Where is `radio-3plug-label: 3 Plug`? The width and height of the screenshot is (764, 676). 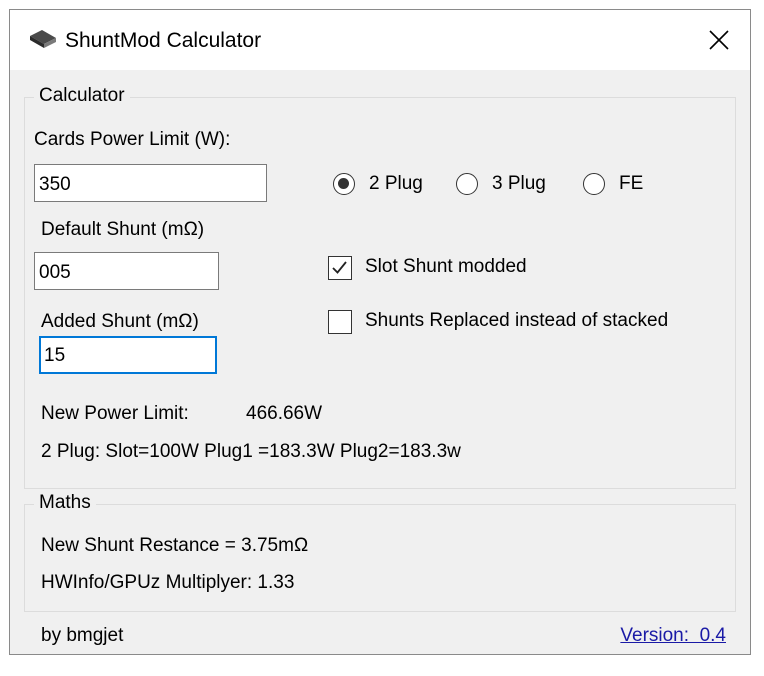 radio-3plug-label: 3 Plug is located at coordinates (519, 183).